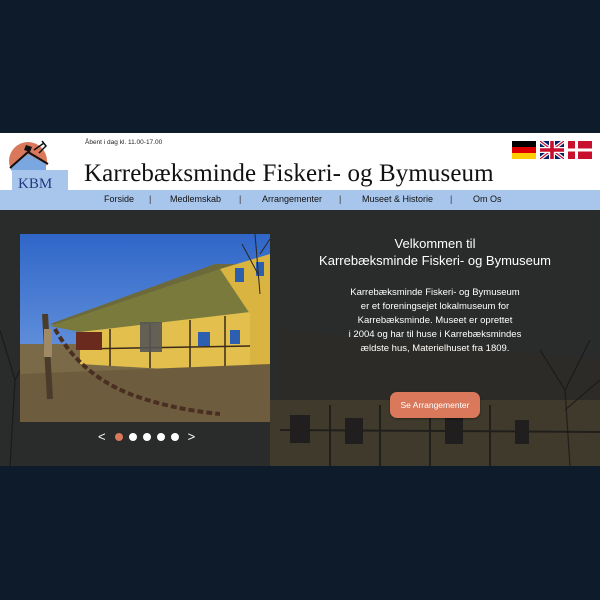 This screenshot has height=600, width=600. What do you see at coordinates (119, 199) in the screenshot?
I see `nav-item-forside: Forside` at bounding box center [119, 199].